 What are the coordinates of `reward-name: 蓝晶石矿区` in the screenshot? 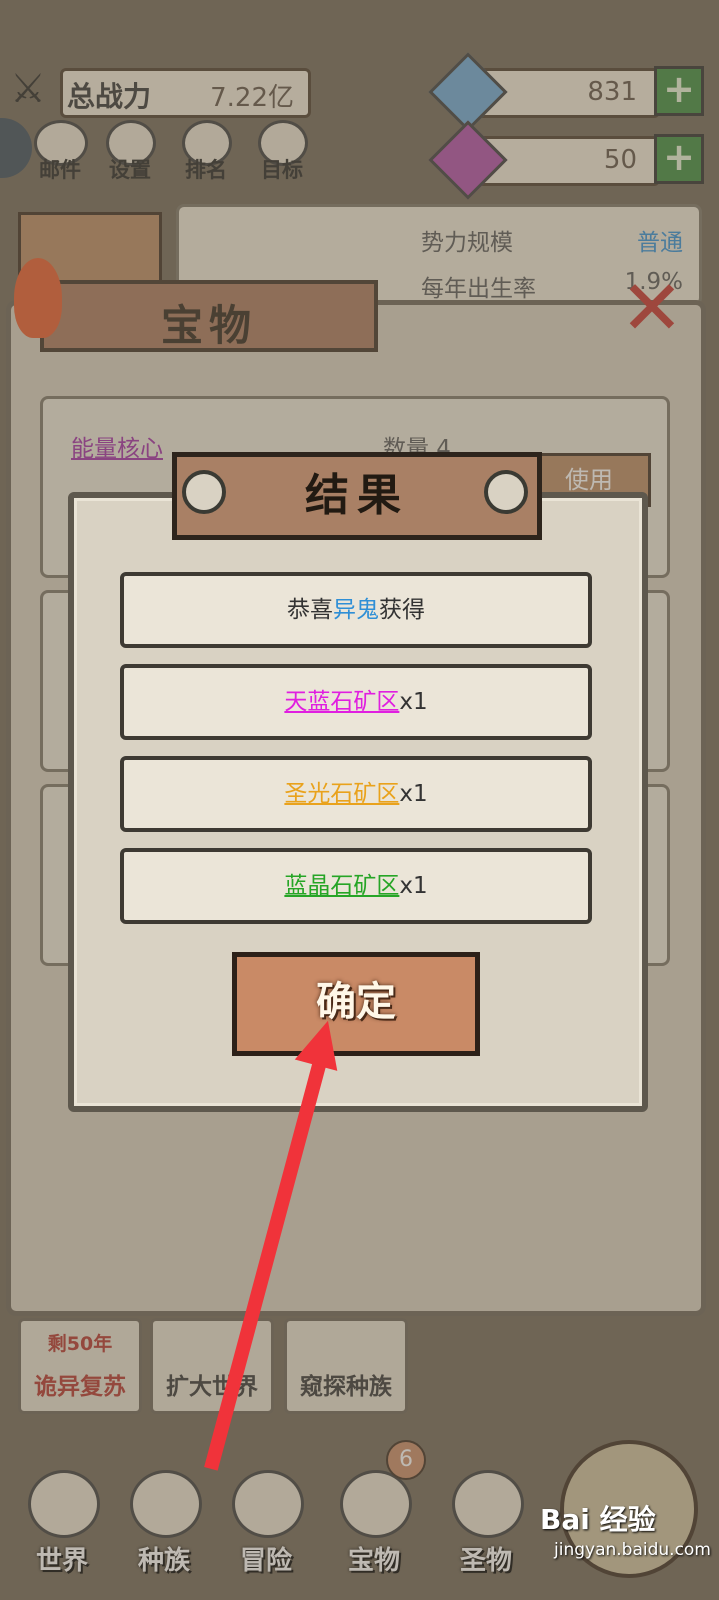 It's located at (341, 886).